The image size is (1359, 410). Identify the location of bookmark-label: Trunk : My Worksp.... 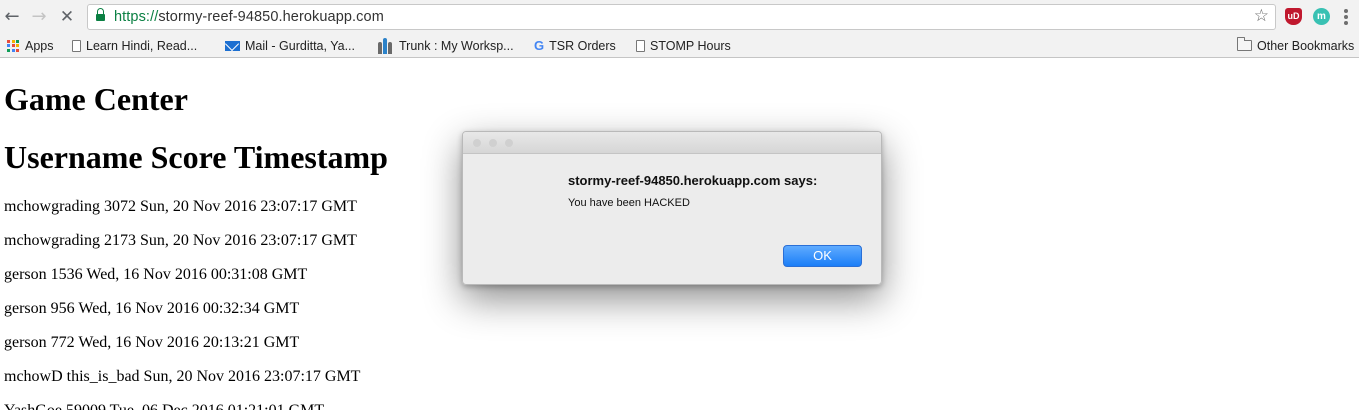
(456, 46).